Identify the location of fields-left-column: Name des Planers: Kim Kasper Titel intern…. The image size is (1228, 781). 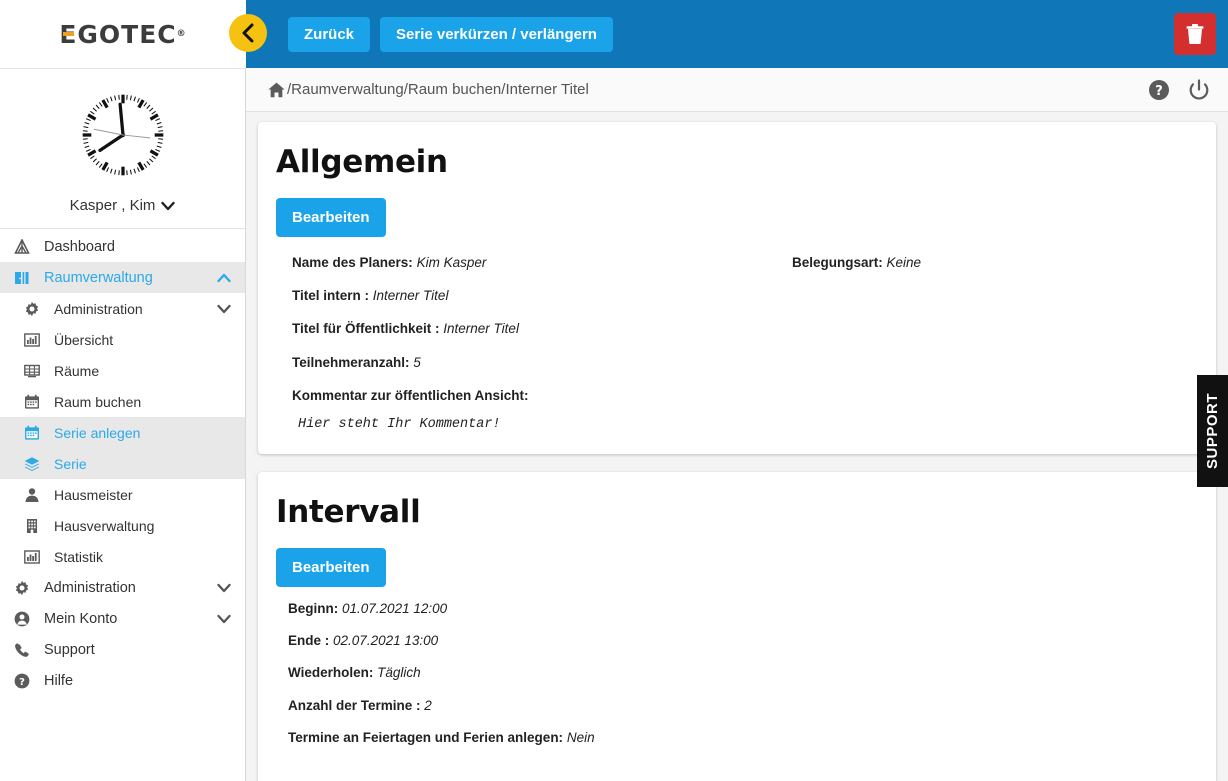
(522, 343).